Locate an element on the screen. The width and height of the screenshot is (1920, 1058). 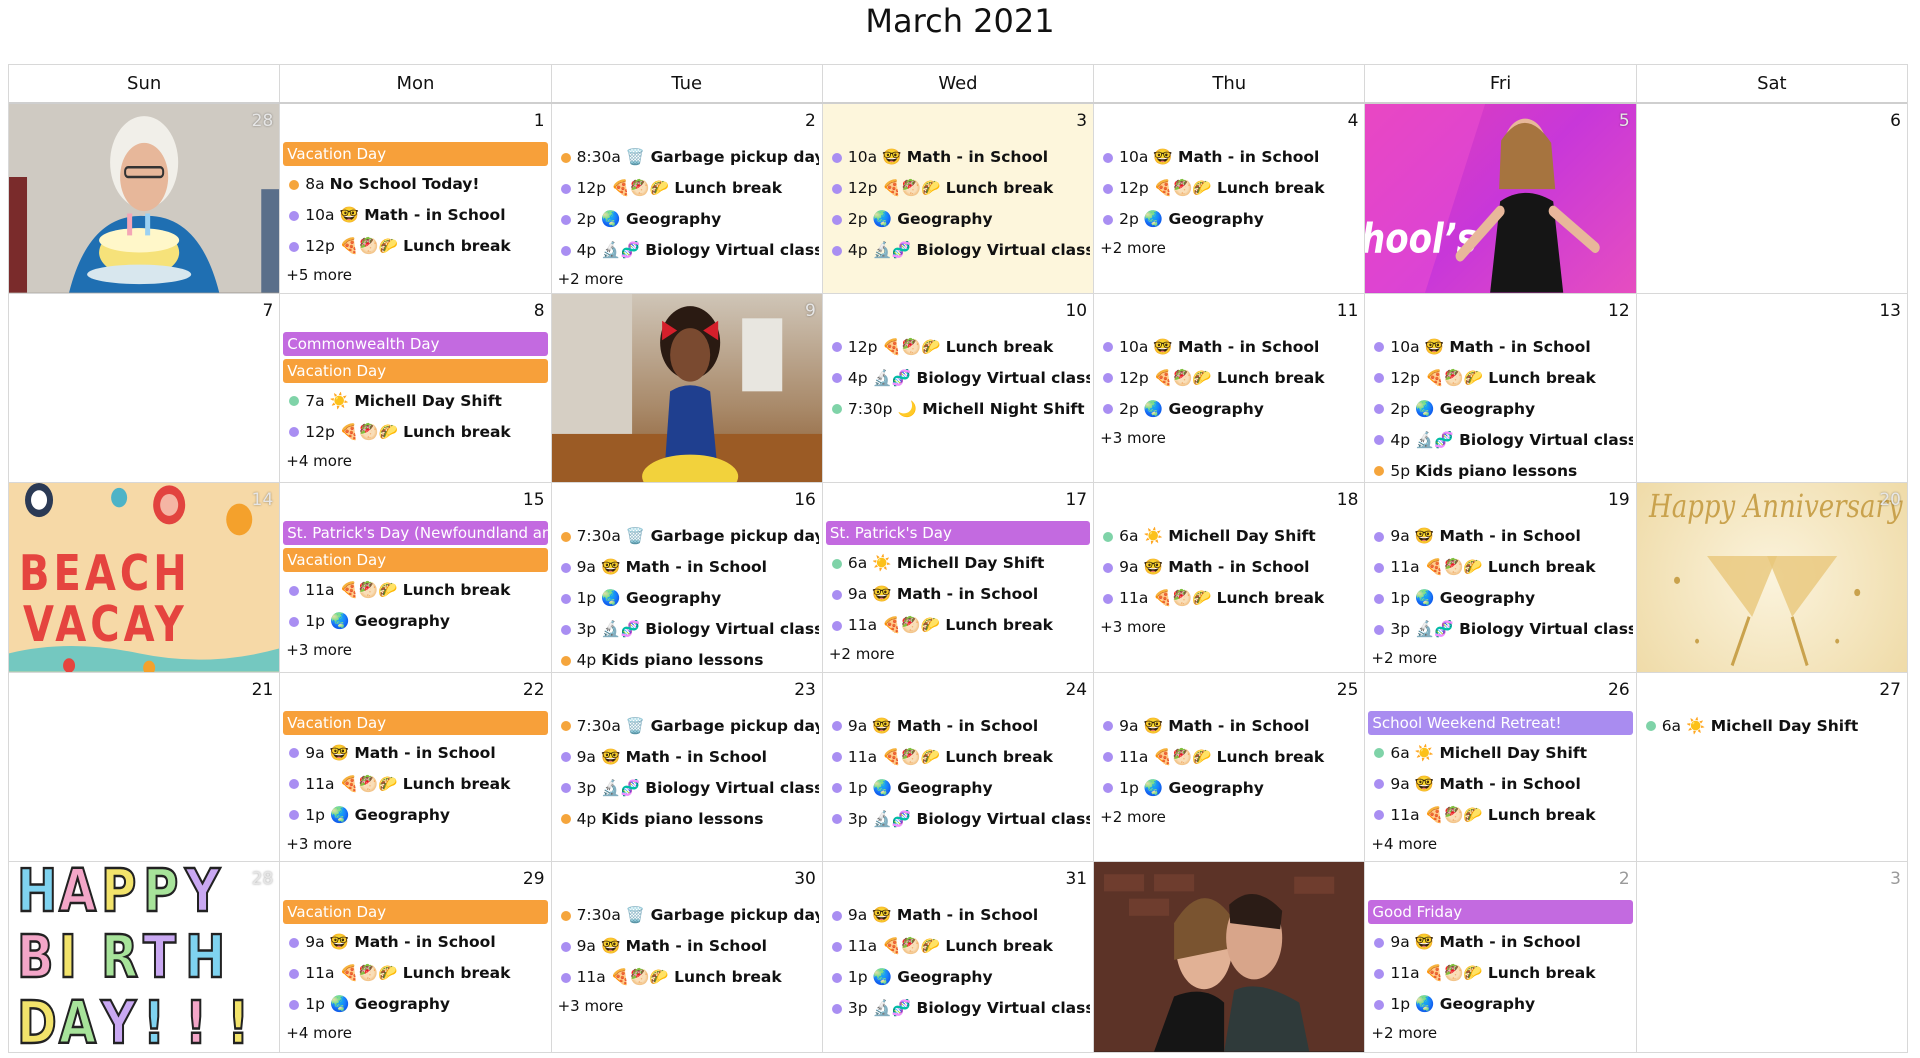
day-number: 30 is located at coordinates (805, 879).